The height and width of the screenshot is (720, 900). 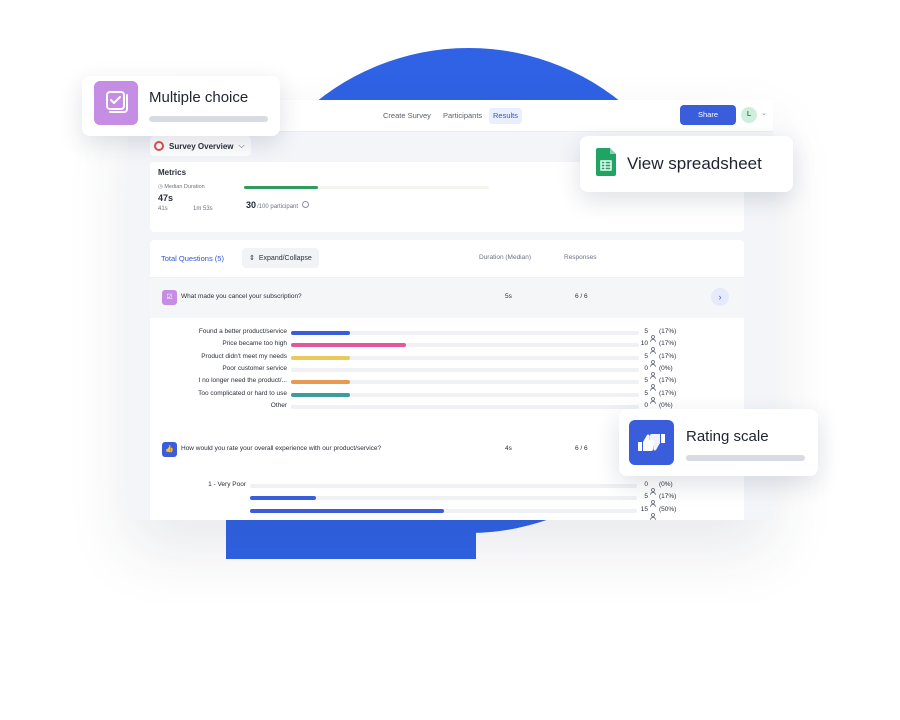 What do you see at coordinates (163, 209) in the screenshot?
I see `duration-range-min: 41s` at bounding box center [163, 209].